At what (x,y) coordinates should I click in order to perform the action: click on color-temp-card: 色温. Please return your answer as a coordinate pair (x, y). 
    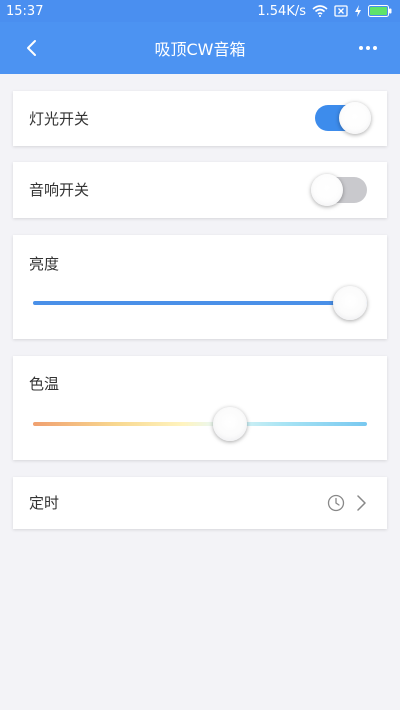
    Looking at the image, I should click on (200, 408).